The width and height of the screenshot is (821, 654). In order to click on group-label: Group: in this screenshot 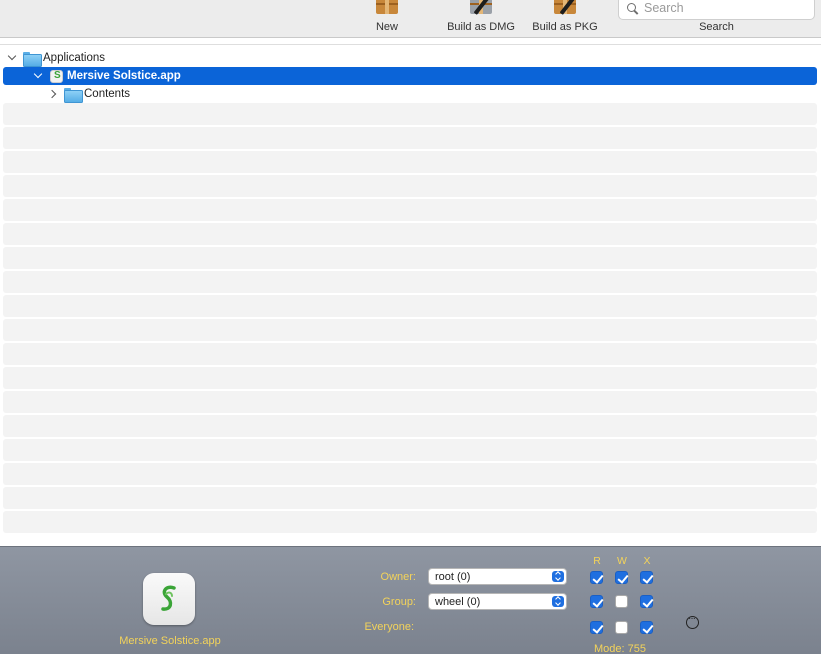, I will do `click(399, 602)`.